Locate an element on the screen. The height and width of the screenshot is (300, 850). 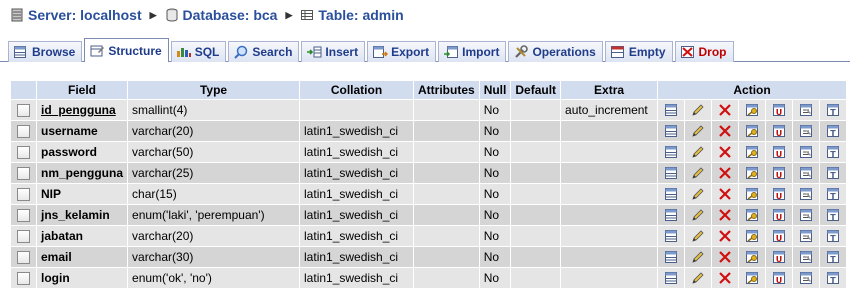
tab-insert: Insert is located at coordinates (333, 51).